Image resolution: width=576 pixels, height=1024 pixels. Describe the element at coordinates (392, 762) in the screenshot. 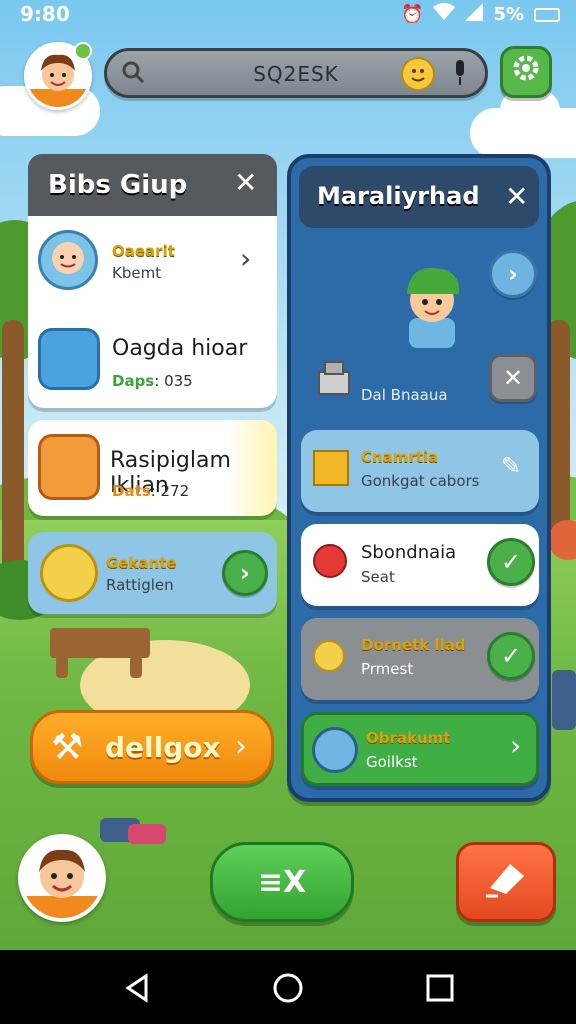

I see `card-subtitle: Goilkst` at that location.